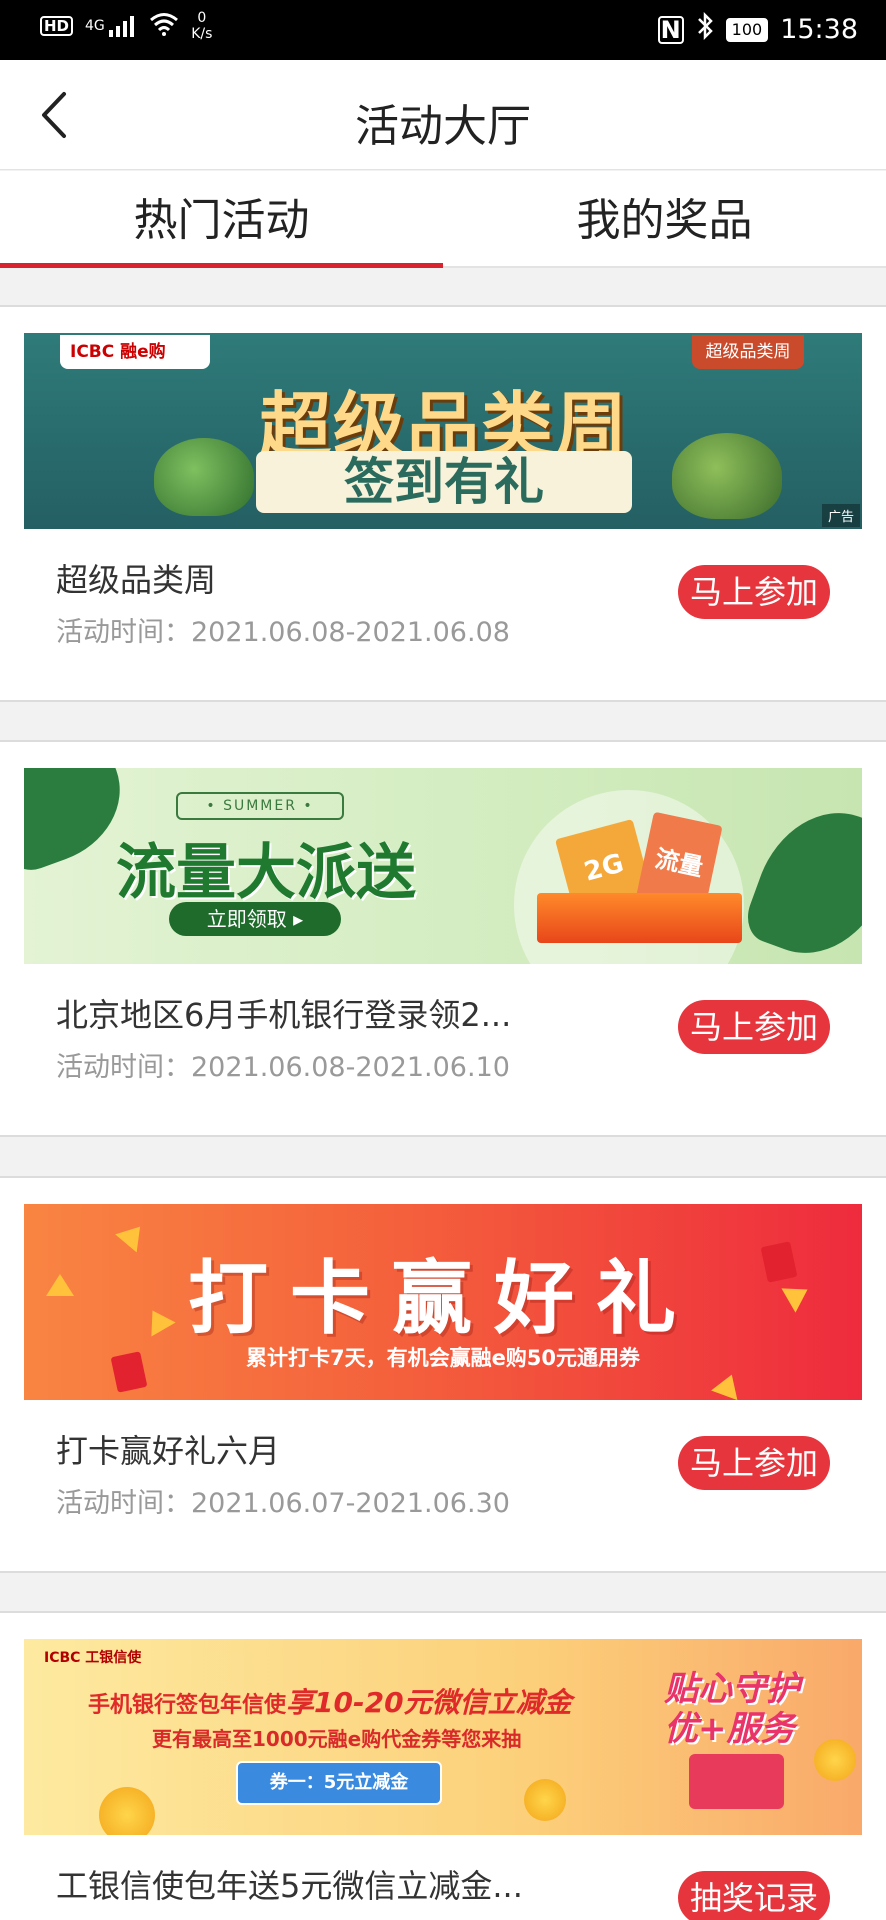 The image size is (886, 1920). I want to click on banner-slogan: 贴心守护 优+服务, so click(732, 1709).